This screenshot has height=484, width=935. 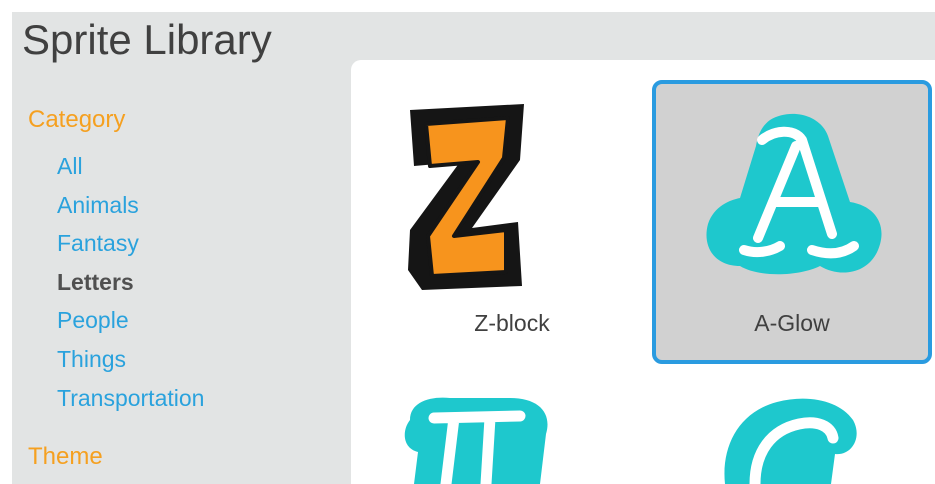 I want to click on category-item-animals: Animals, so click(x=130, y=205).